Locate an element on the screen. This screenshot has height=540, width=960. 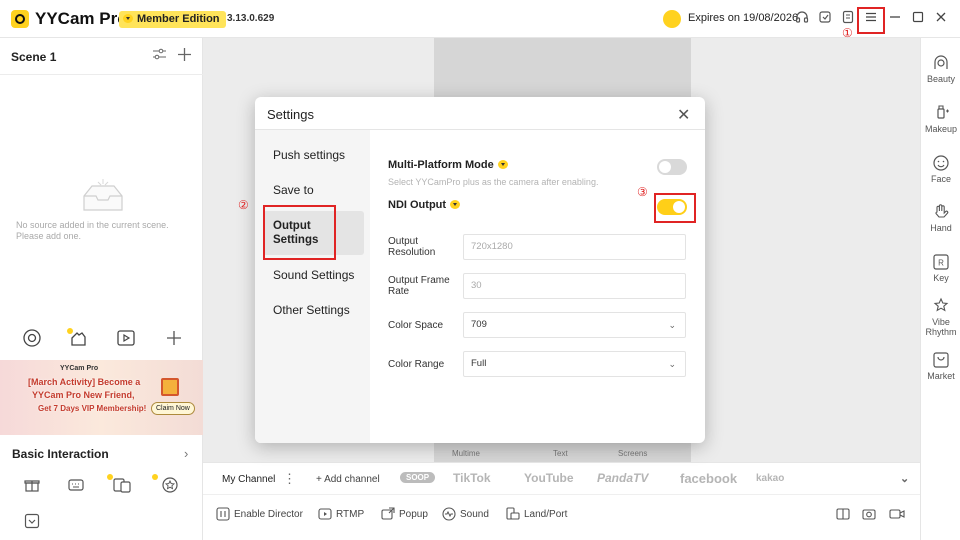
rtmp-button: RTMP is located at coordinates (341, 514).